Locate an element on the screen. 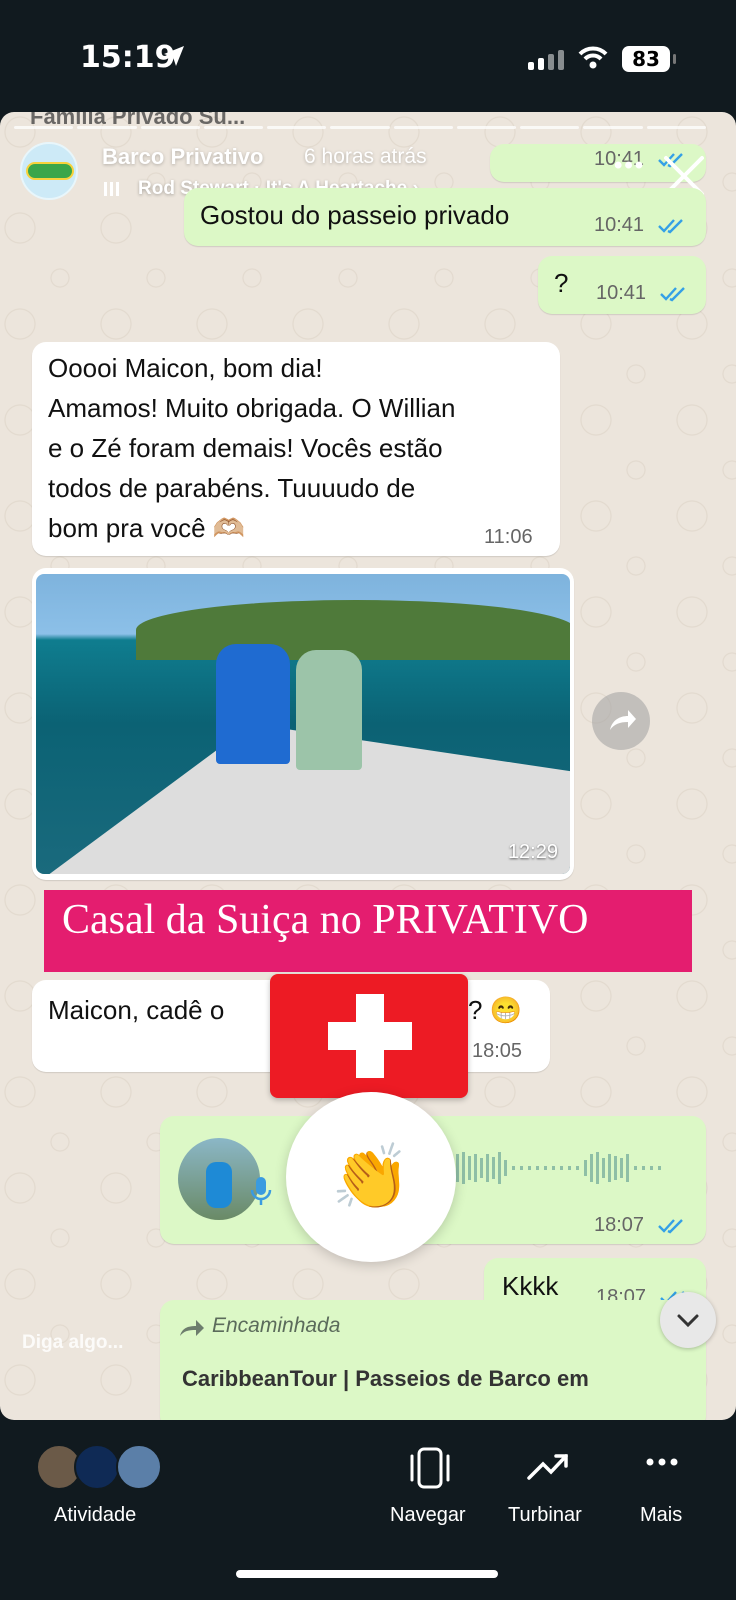  wifi-icon is located at coordinates (593, 57).